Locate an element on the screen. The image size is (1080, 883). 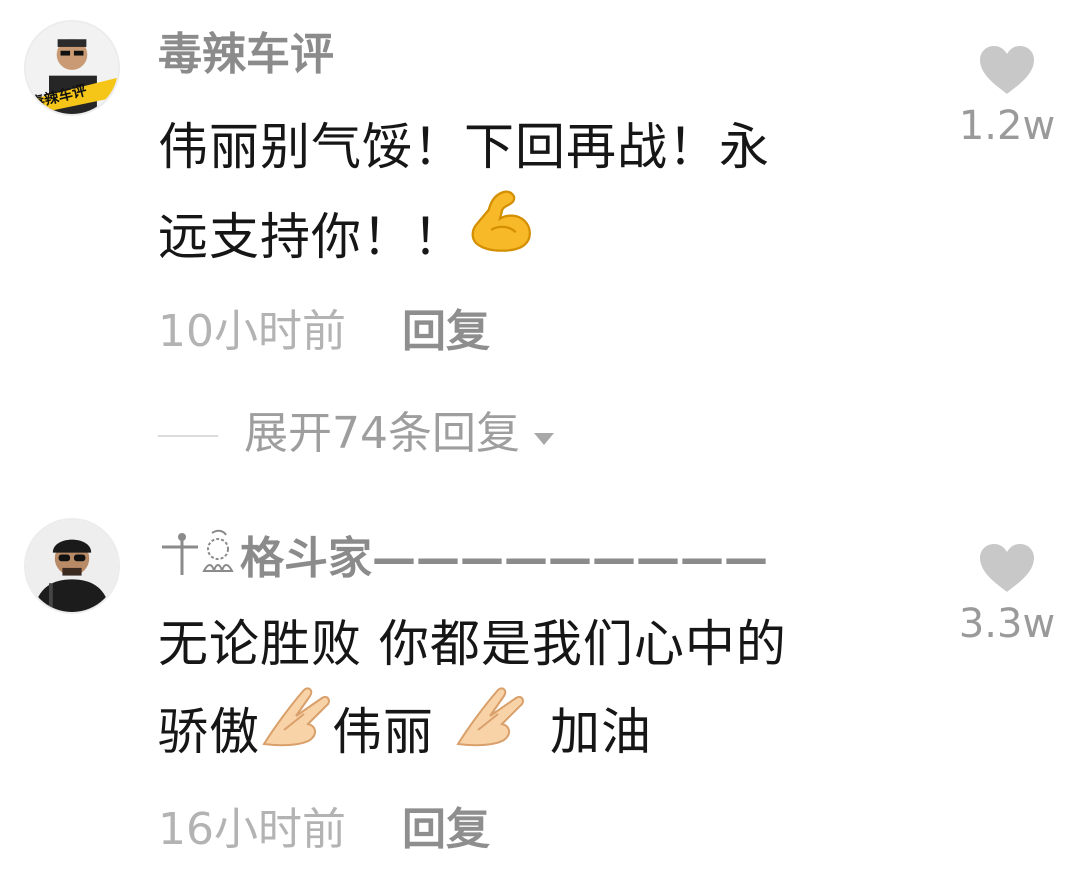
comment-text: 无论胜败 你都是我们心中的 骄傲 伟丽 加油 is located at coordinates (538, 688).